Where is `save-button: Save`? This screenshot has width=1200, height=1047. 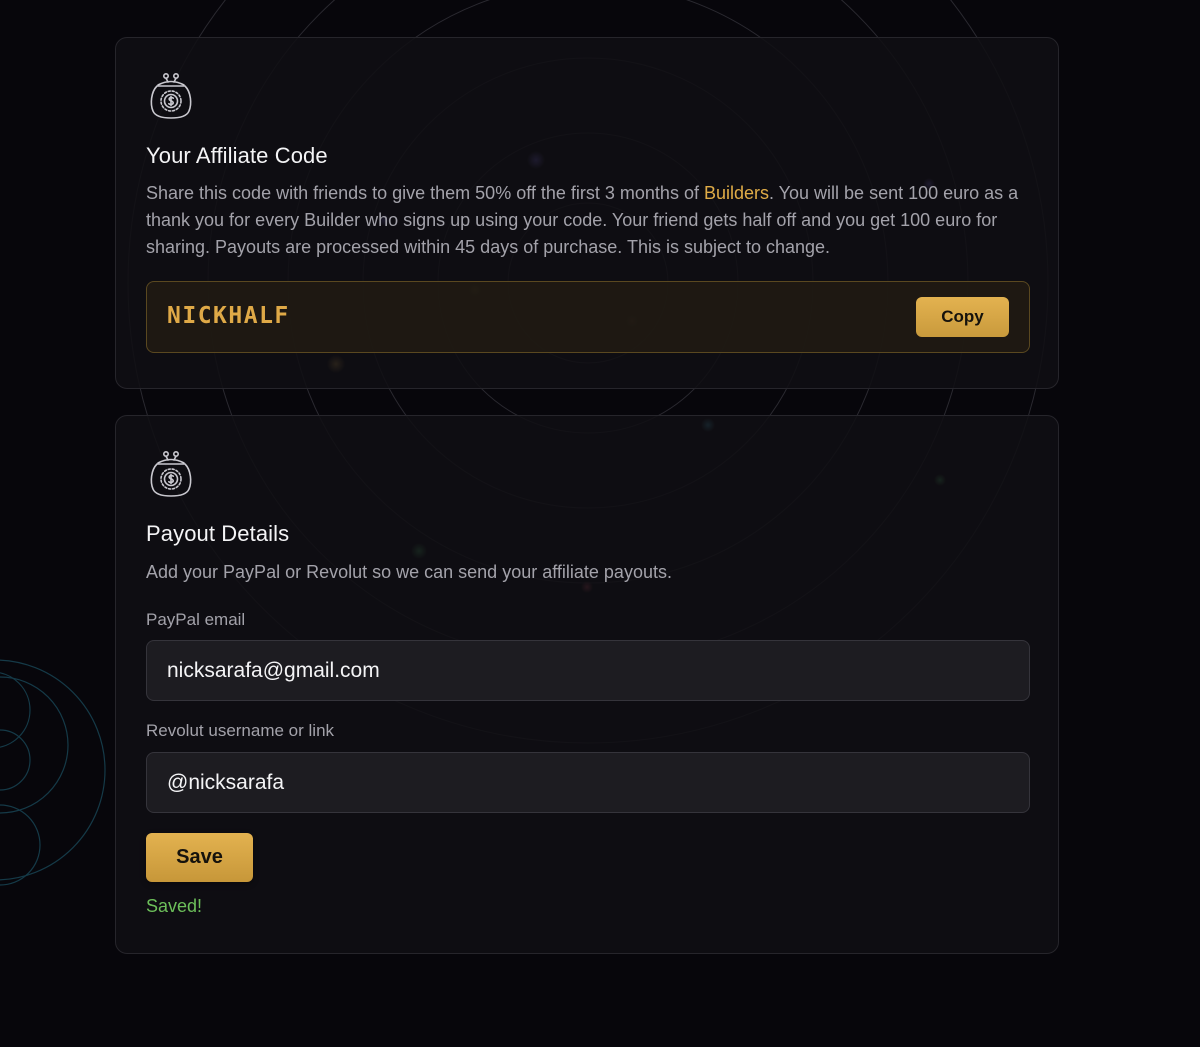
save-button: Save is located at coordinates (199, 857).